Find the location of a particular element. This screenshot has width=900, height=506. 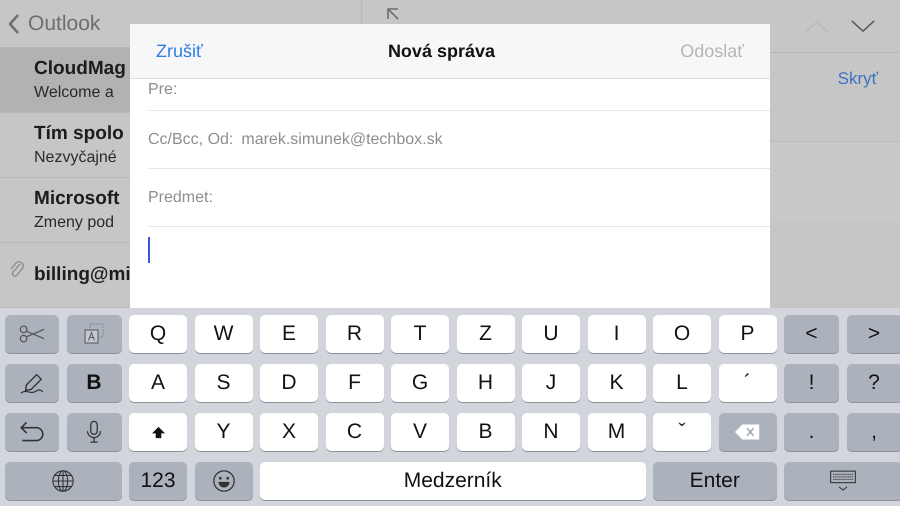

pen-icon is located at coordinates (32, 383).